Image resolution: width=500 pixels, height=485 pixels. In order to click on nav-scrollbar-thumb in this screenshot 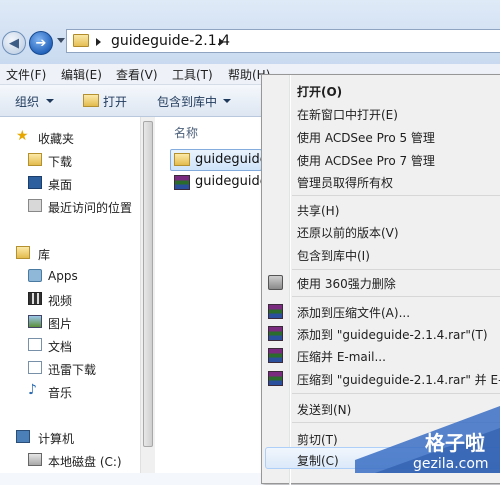, I will do `click(148, 284)`.